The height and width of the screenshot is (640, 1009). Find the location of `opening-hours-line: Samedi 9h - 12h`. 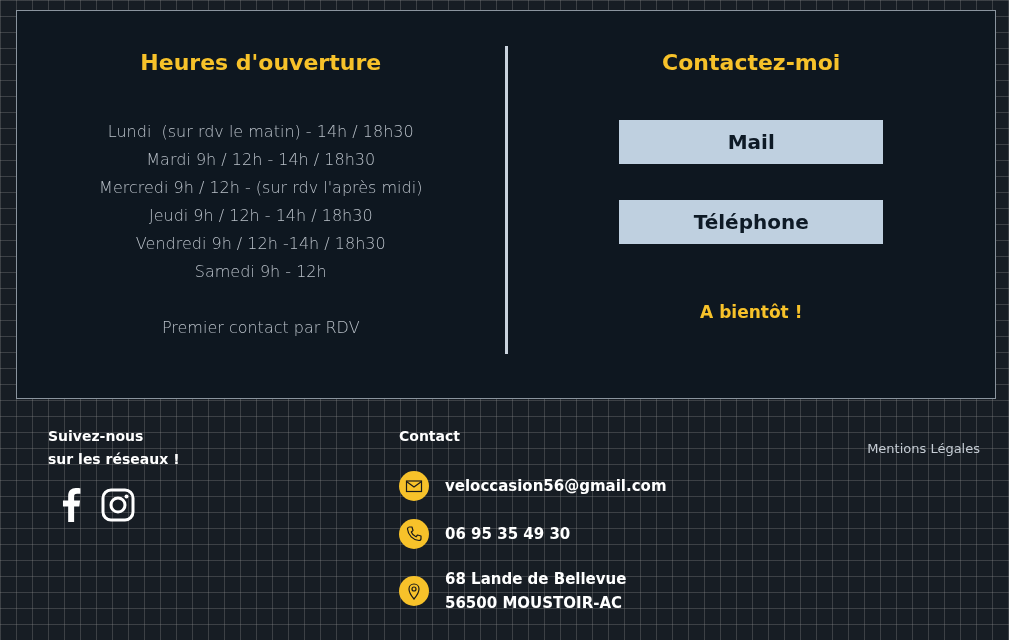

opening-hours-line: Samedi 9h - 12h is located at coordinates (260, 272).